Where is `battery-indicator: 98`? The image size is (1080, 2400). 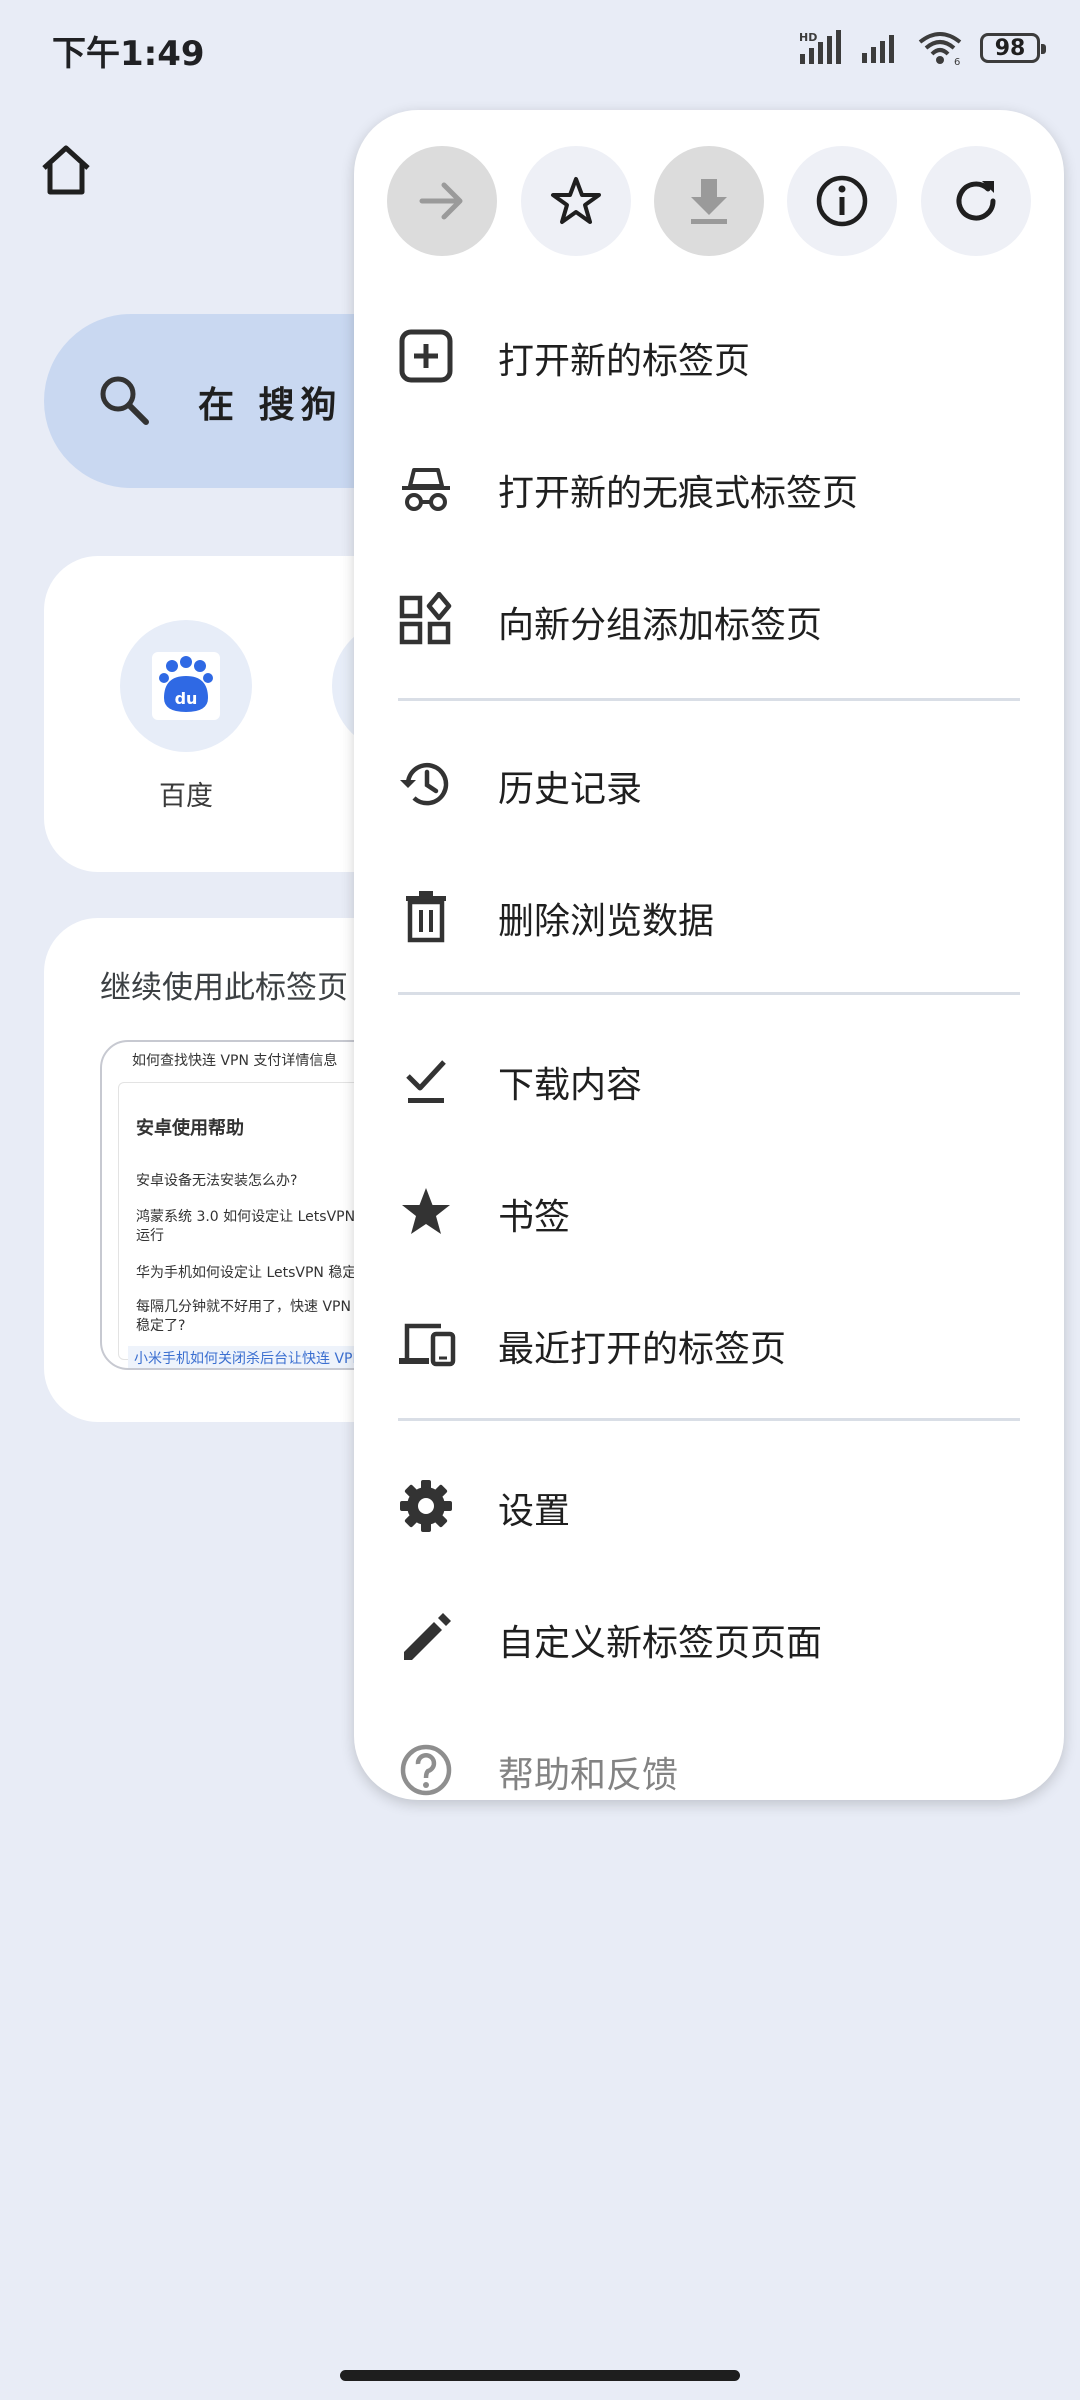
battery-indicator: 98 is located at coordinates (1013, 48).